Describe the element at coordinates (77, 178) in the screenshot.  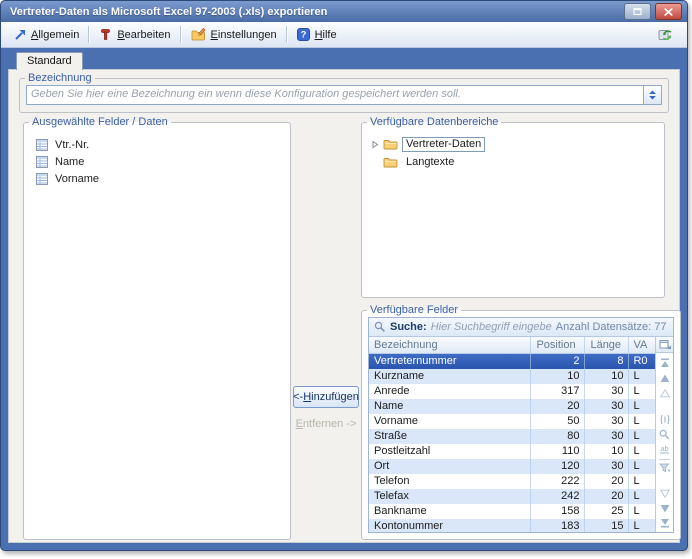
I see `selected-field-label: Vorname` at that location.